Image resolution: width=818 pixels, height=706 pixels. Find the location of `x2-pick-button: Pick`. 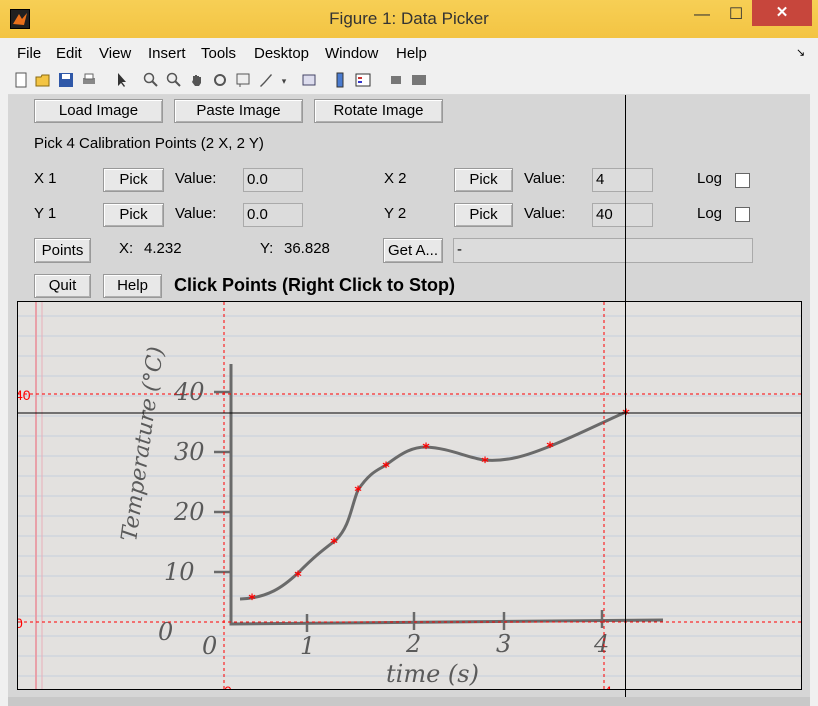

x2-pick-button: Pick is located at coordinates (483, 180).